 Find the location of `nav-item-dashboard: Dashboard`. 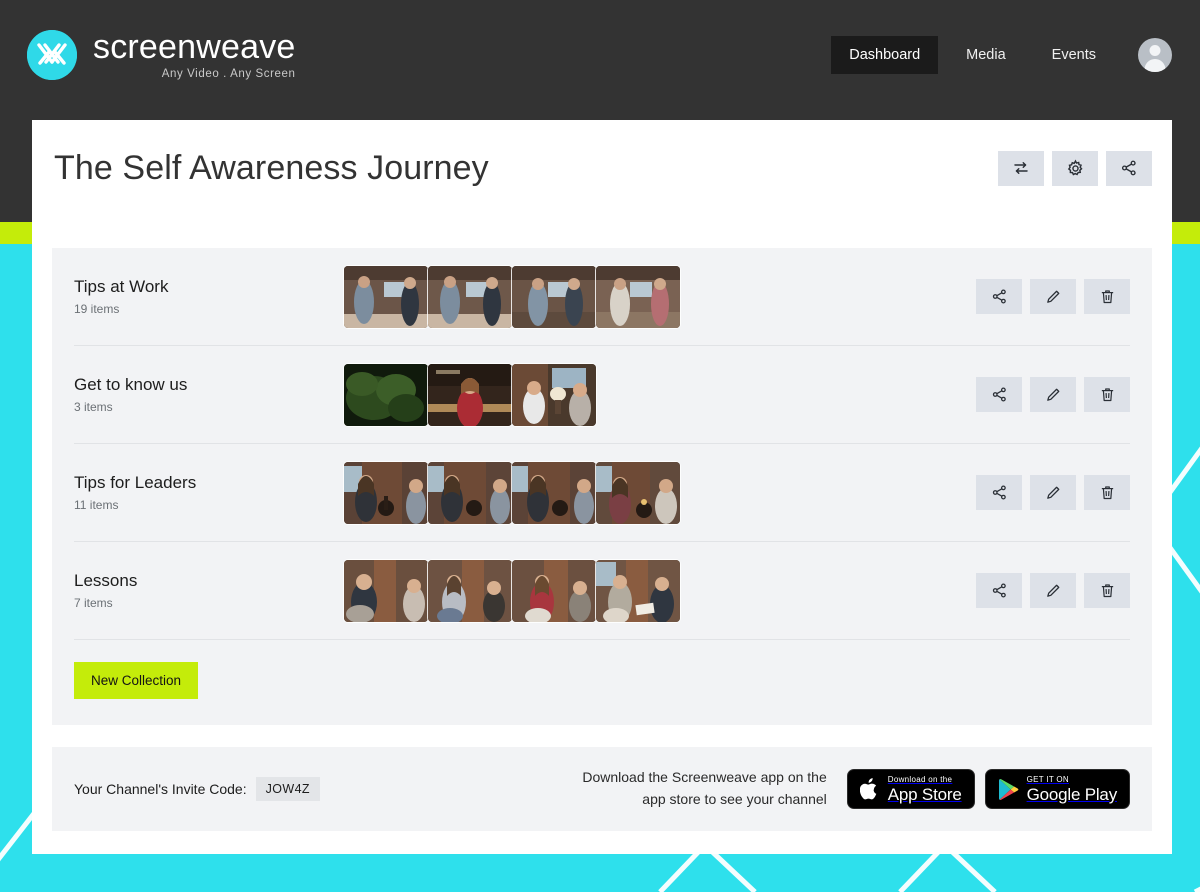

nav-item-dashboard: Dashboard is located at coordinates (885, 55).